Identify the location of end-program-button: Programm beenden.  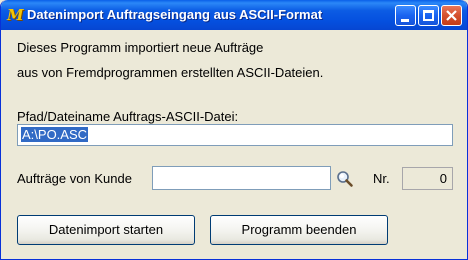
(299, 230).